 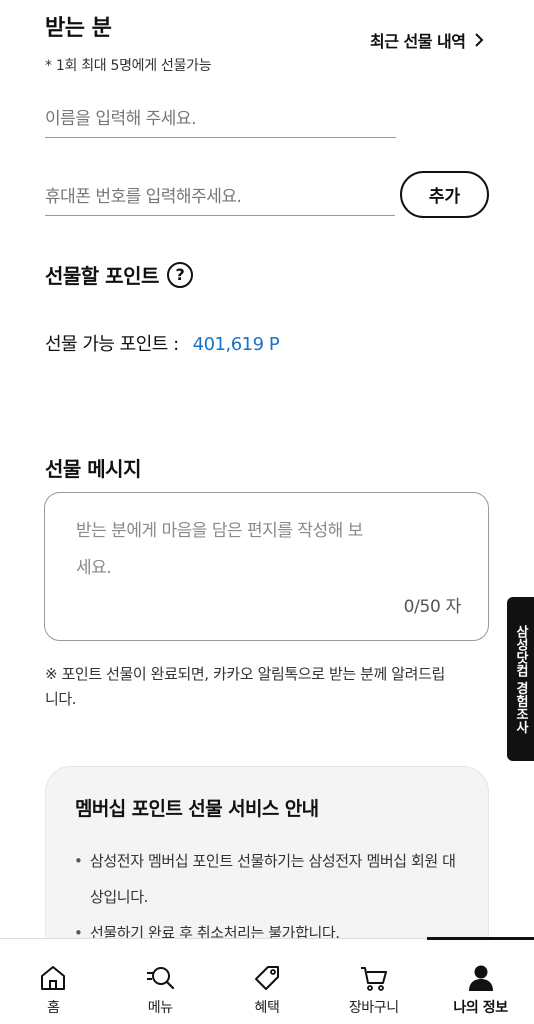 I want to click on recipient-title: 받는 분, so click(x=78, y=28).